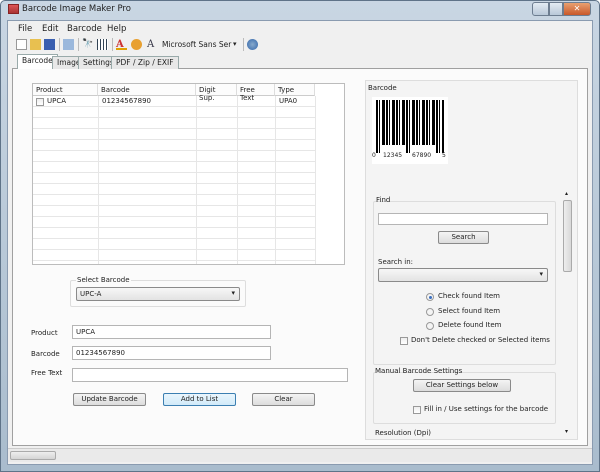  What do you see at coordinates (121, 44) in the screenshot?
I see `font-color-icon: A` at bounding box center [121, 44].